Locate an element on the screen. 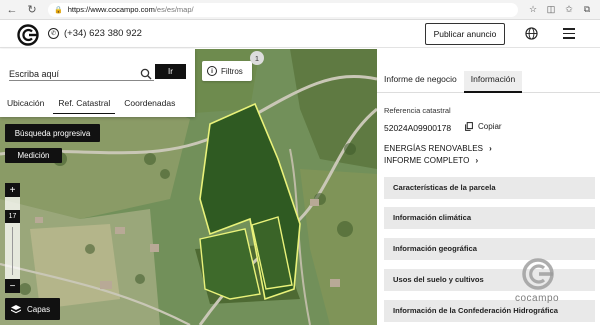 This screenshot has height=325, width=600. phone-contact: ✆ (+34) 623 380 922 is located at coordinates (95, 33).